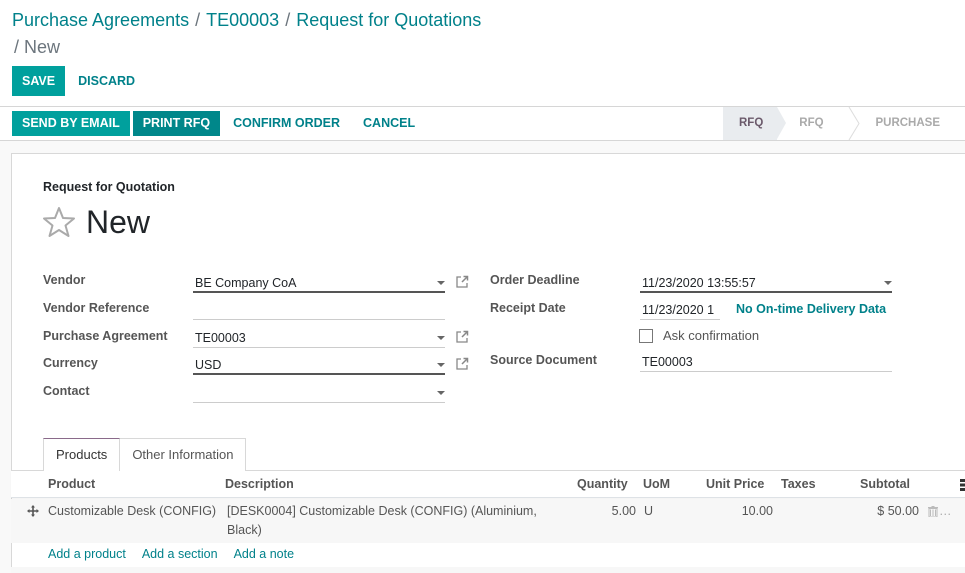 This screenshot has width=965, height=573. What do you see at coordinates (242, 20) in the screenshot?
I see `breadcrumb-te00003: TE00003` at bounding box center [242, 20].